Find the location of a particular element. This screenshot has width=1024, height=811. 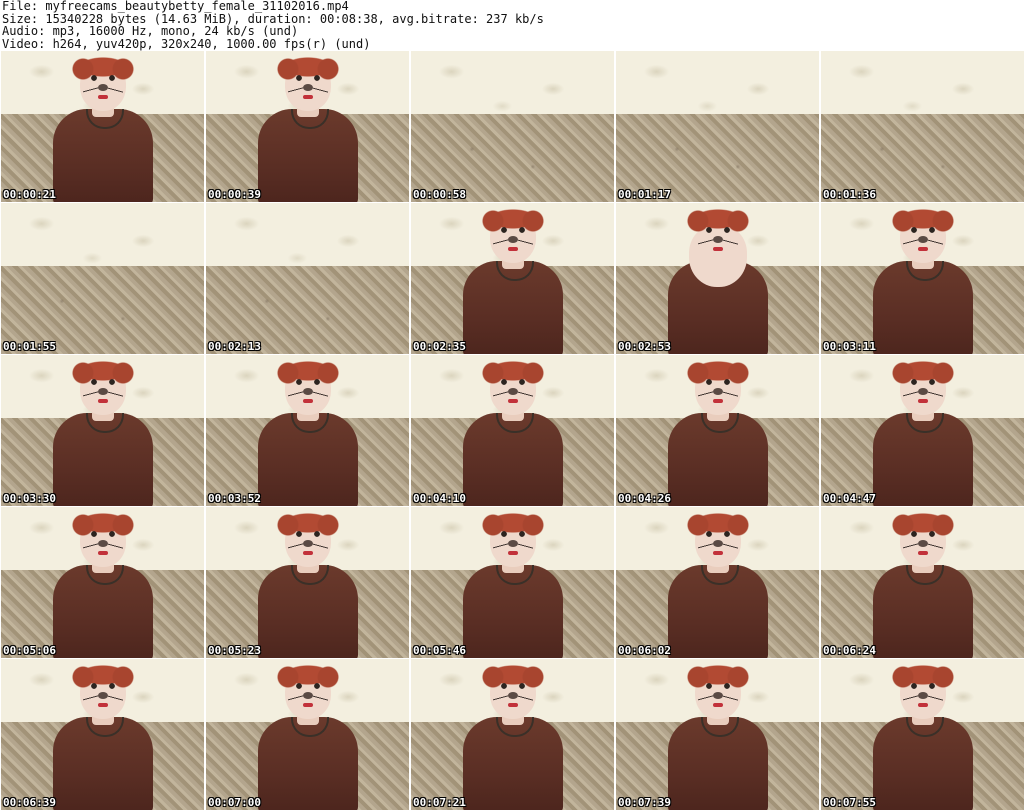

video-thumbnail: 00:06:39 is located at coordinates (102, 734).